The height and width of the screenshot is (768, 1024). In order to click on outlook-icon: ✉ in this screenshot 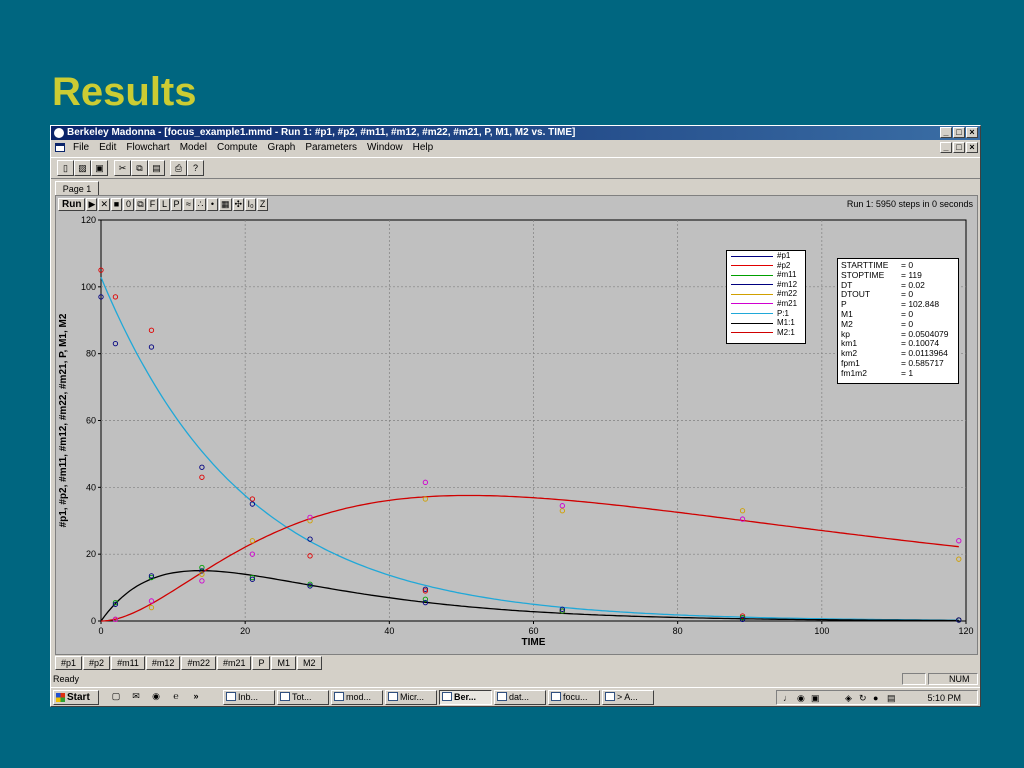, I will do `click(136, 697)`.